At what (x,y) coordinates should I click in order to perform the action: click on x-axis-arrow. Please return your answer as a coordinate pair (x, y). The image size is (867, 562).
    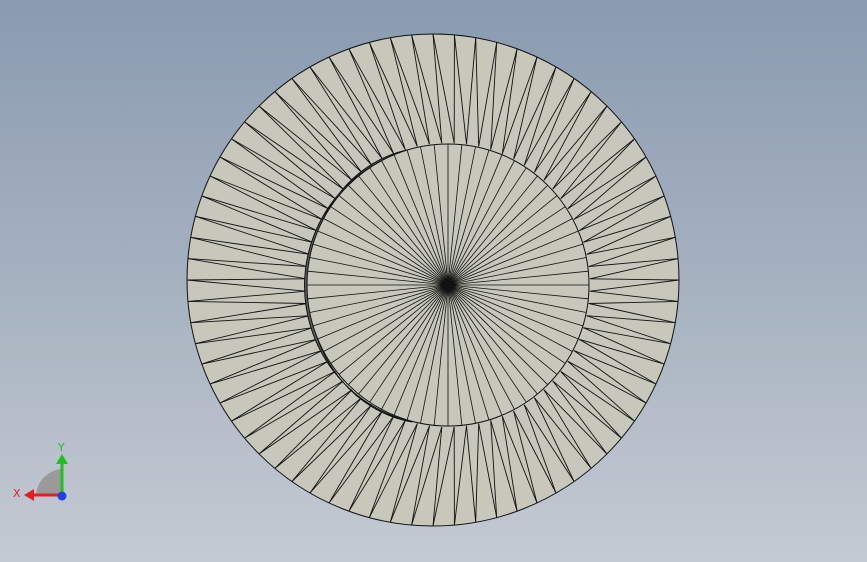
    Looking at the image, I should click on (29, 495).